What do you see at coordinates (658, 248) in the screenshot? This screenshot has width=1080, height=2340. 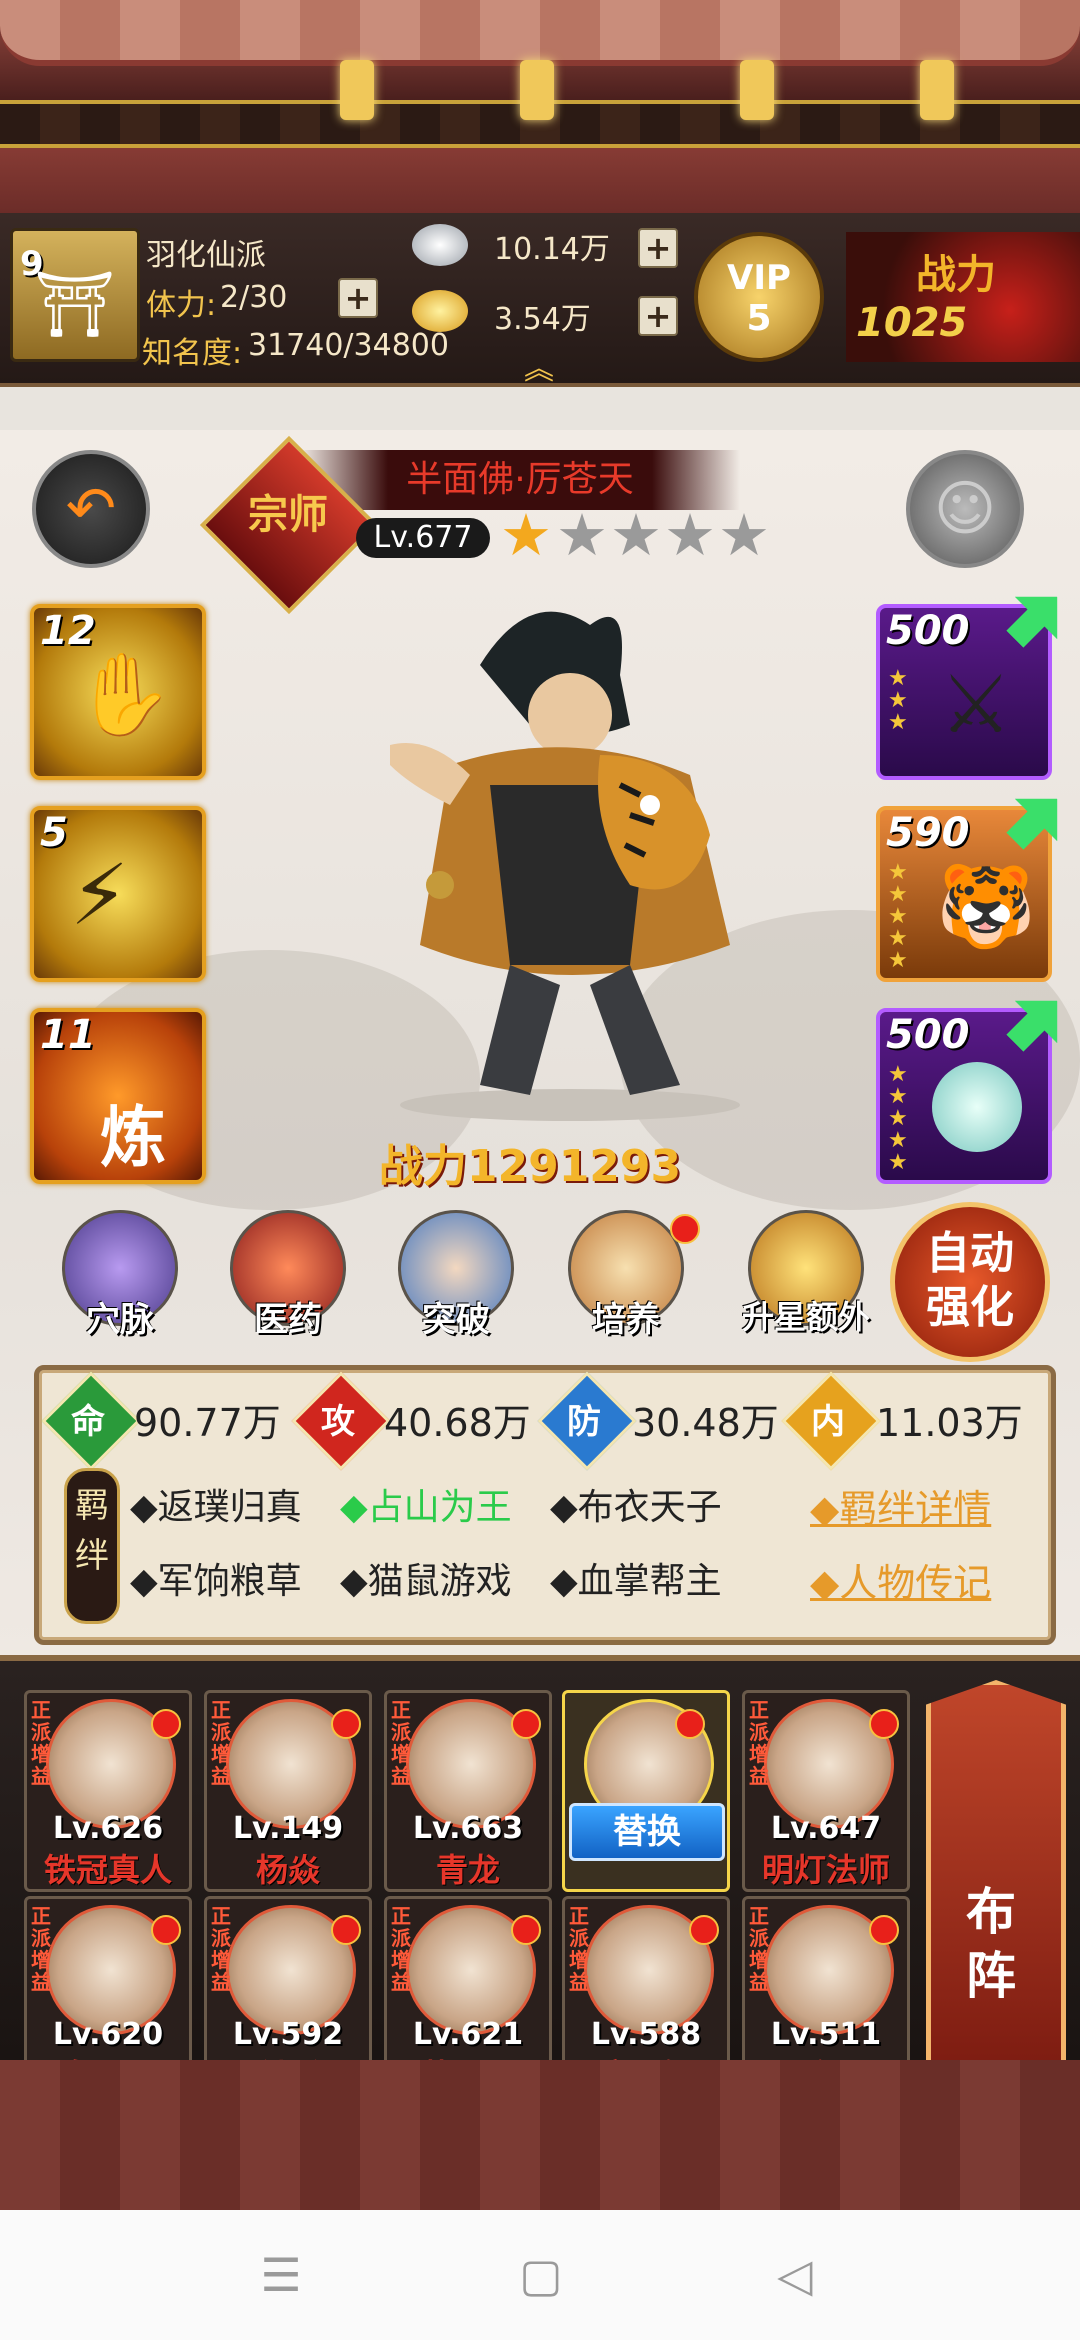 I see `add-silver-button: +` at bounding box center [658, 248].